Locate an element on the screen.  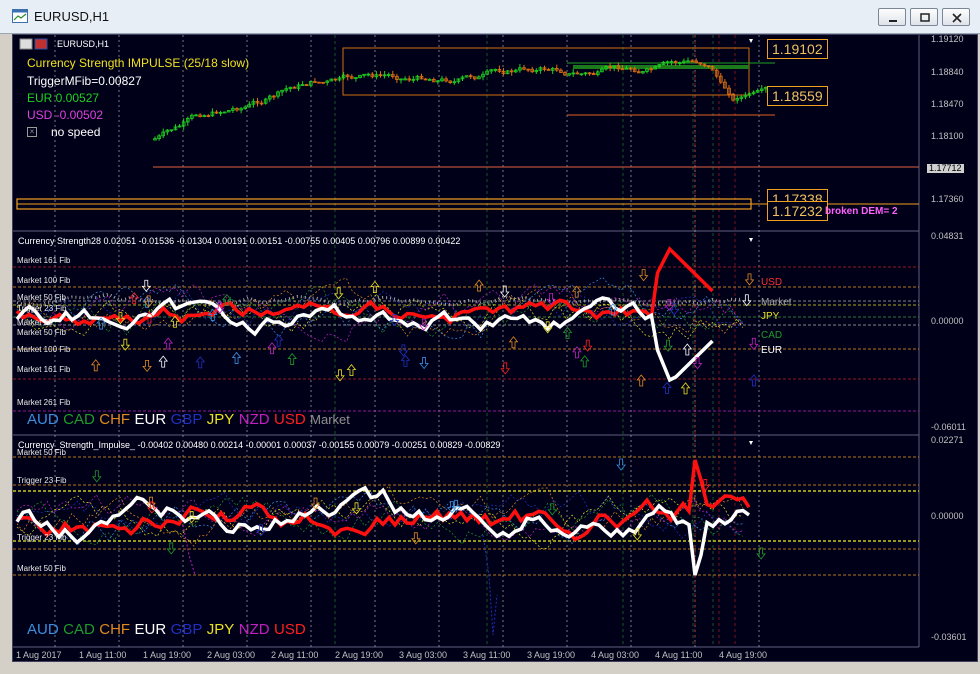
window-title: EURUSD,H1 is located at coordinates (72, 16).